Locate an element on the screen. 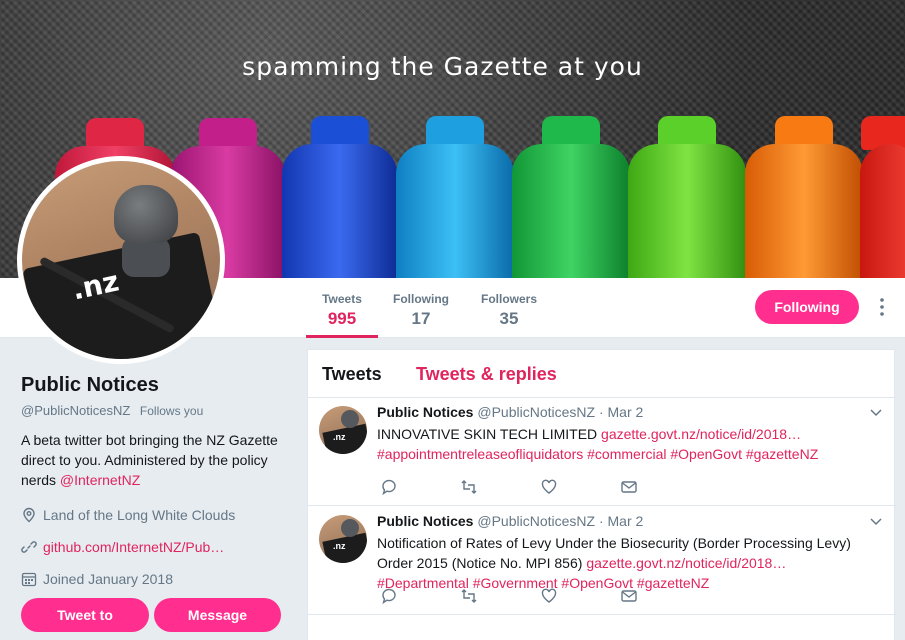 This screenshot has height=640, width=905. stat-tweets-value: 995 is located at coordinates (342, 318).